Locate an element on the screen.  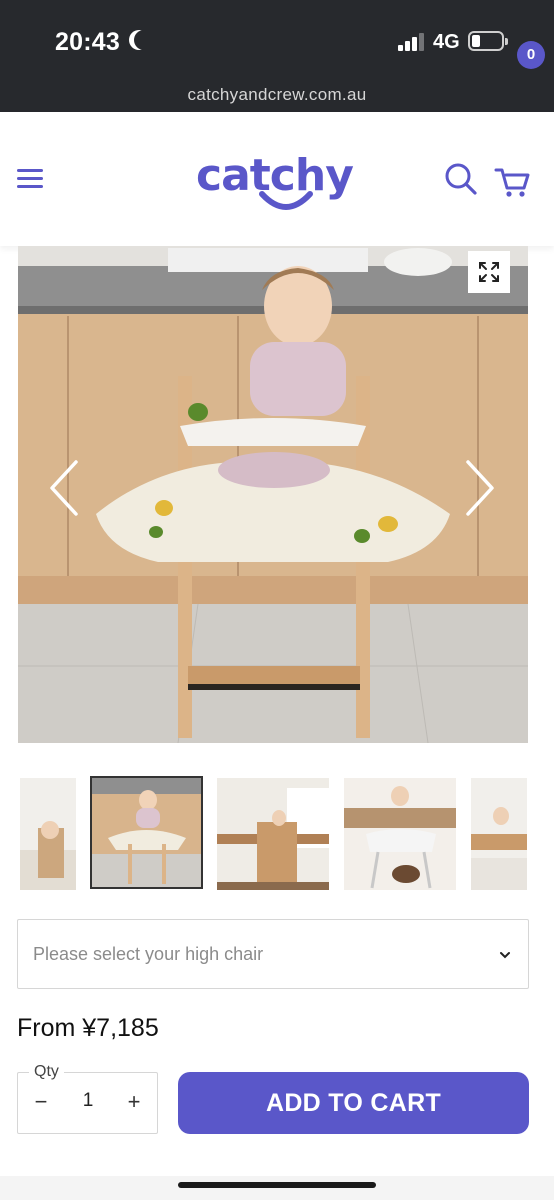
high-chair-select: Please select your high chair is located at coordinates (273, 954).